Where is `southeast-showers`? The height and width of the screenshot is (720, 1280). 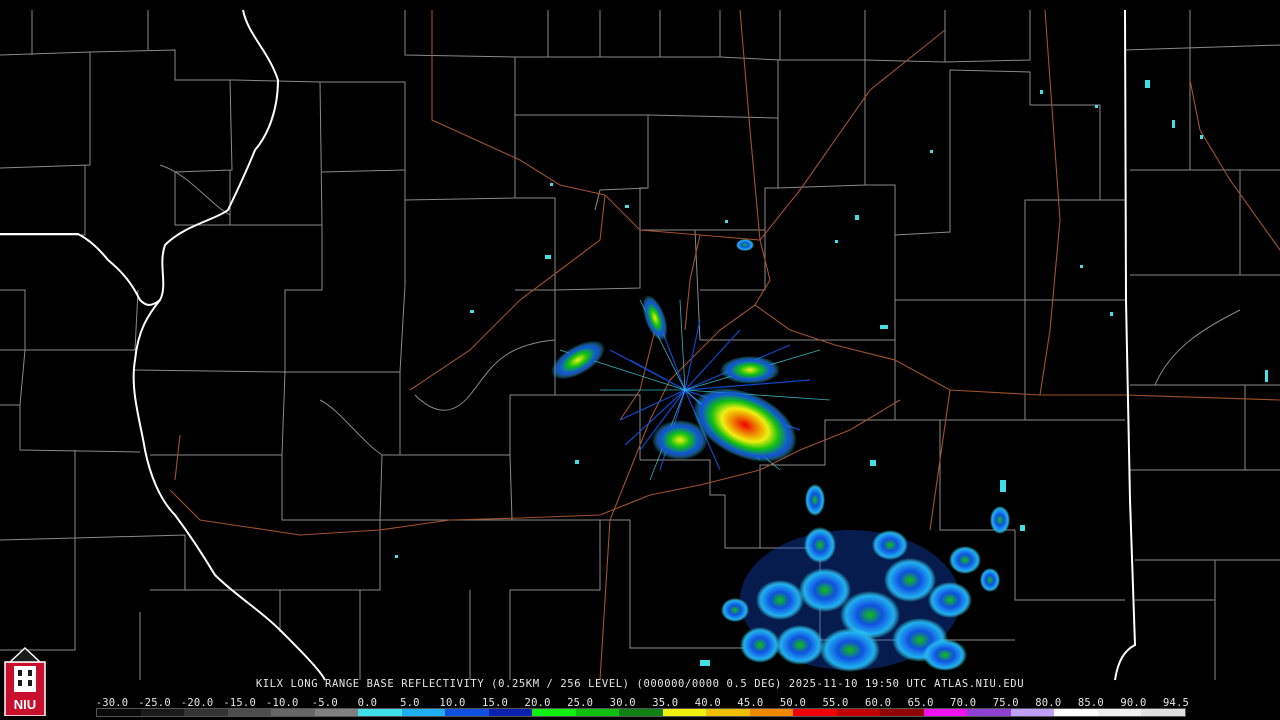 southeast-showers is located at coordinates (865, 578).